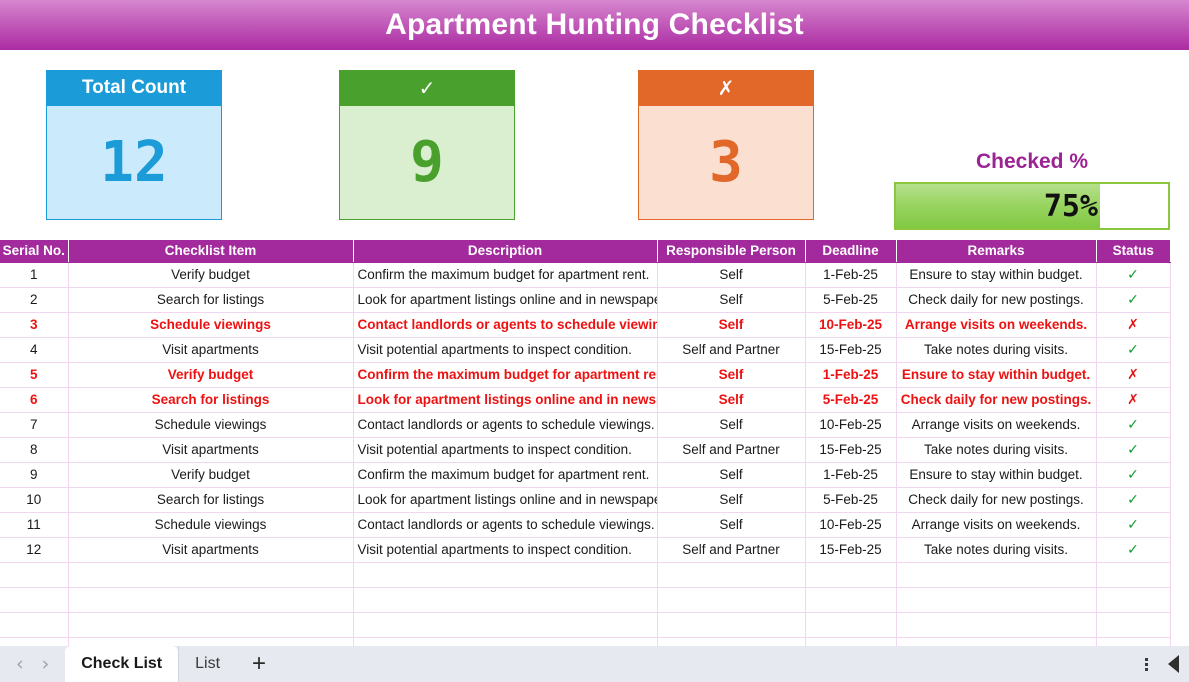 The image size is (1189, 682). What do you see at coordinates (34, 500) in the screenshot?
I see `cell-serial-no: 10` at bounding box center [34, 500].